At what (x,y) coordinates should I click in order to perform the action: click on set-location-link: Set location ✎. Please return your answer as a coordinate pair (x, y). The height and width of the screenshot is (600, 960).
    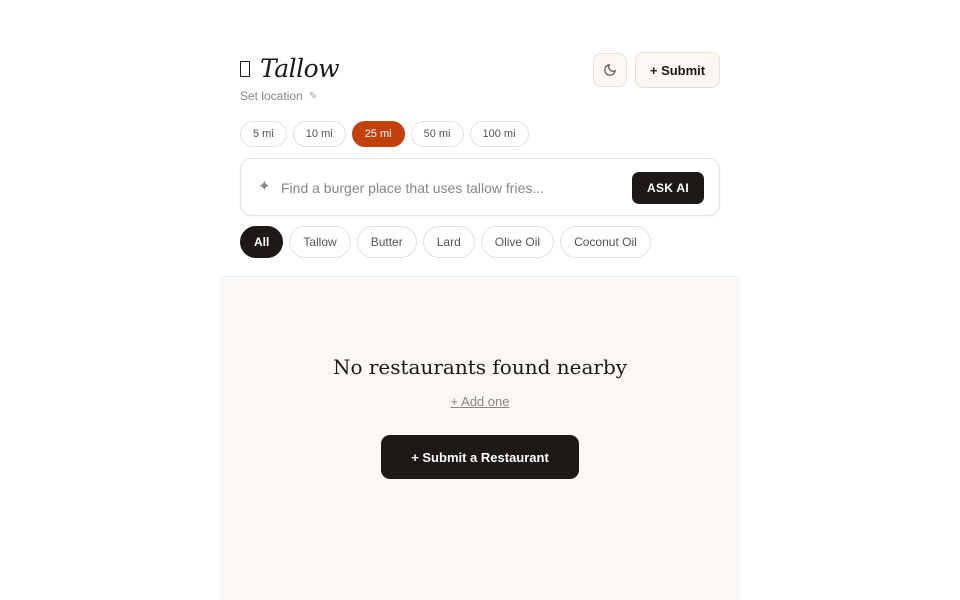
    Looking at the image, I should click on (278, 96).